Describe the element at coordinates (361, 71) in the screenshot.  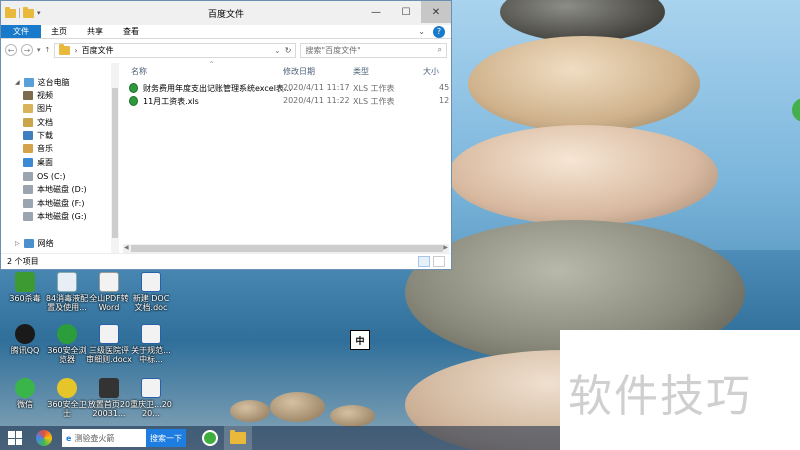
I see `column-header-type: 类型` at that location.